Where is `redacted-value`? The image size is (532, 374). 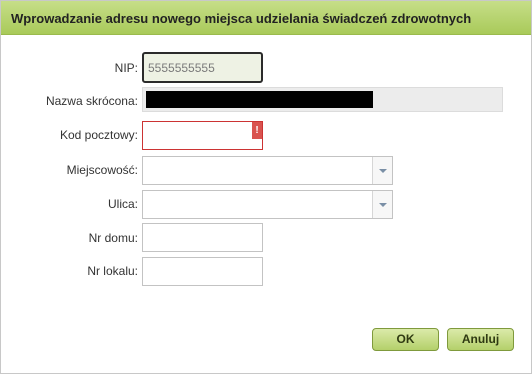 redacted-value is located at coordinates (259, 99).